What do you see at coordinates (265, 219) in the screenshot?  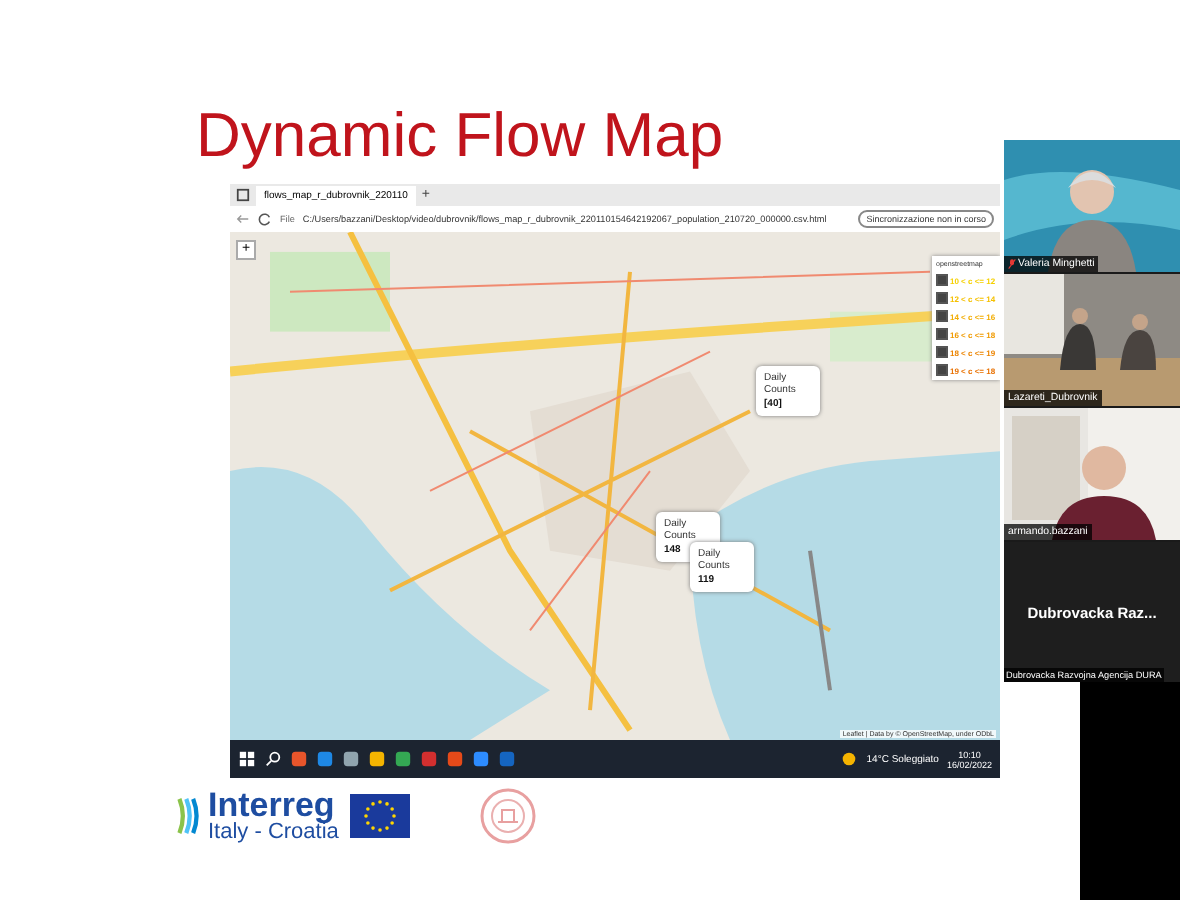 I see `refresh-icon` at bounding box center [265, 219].